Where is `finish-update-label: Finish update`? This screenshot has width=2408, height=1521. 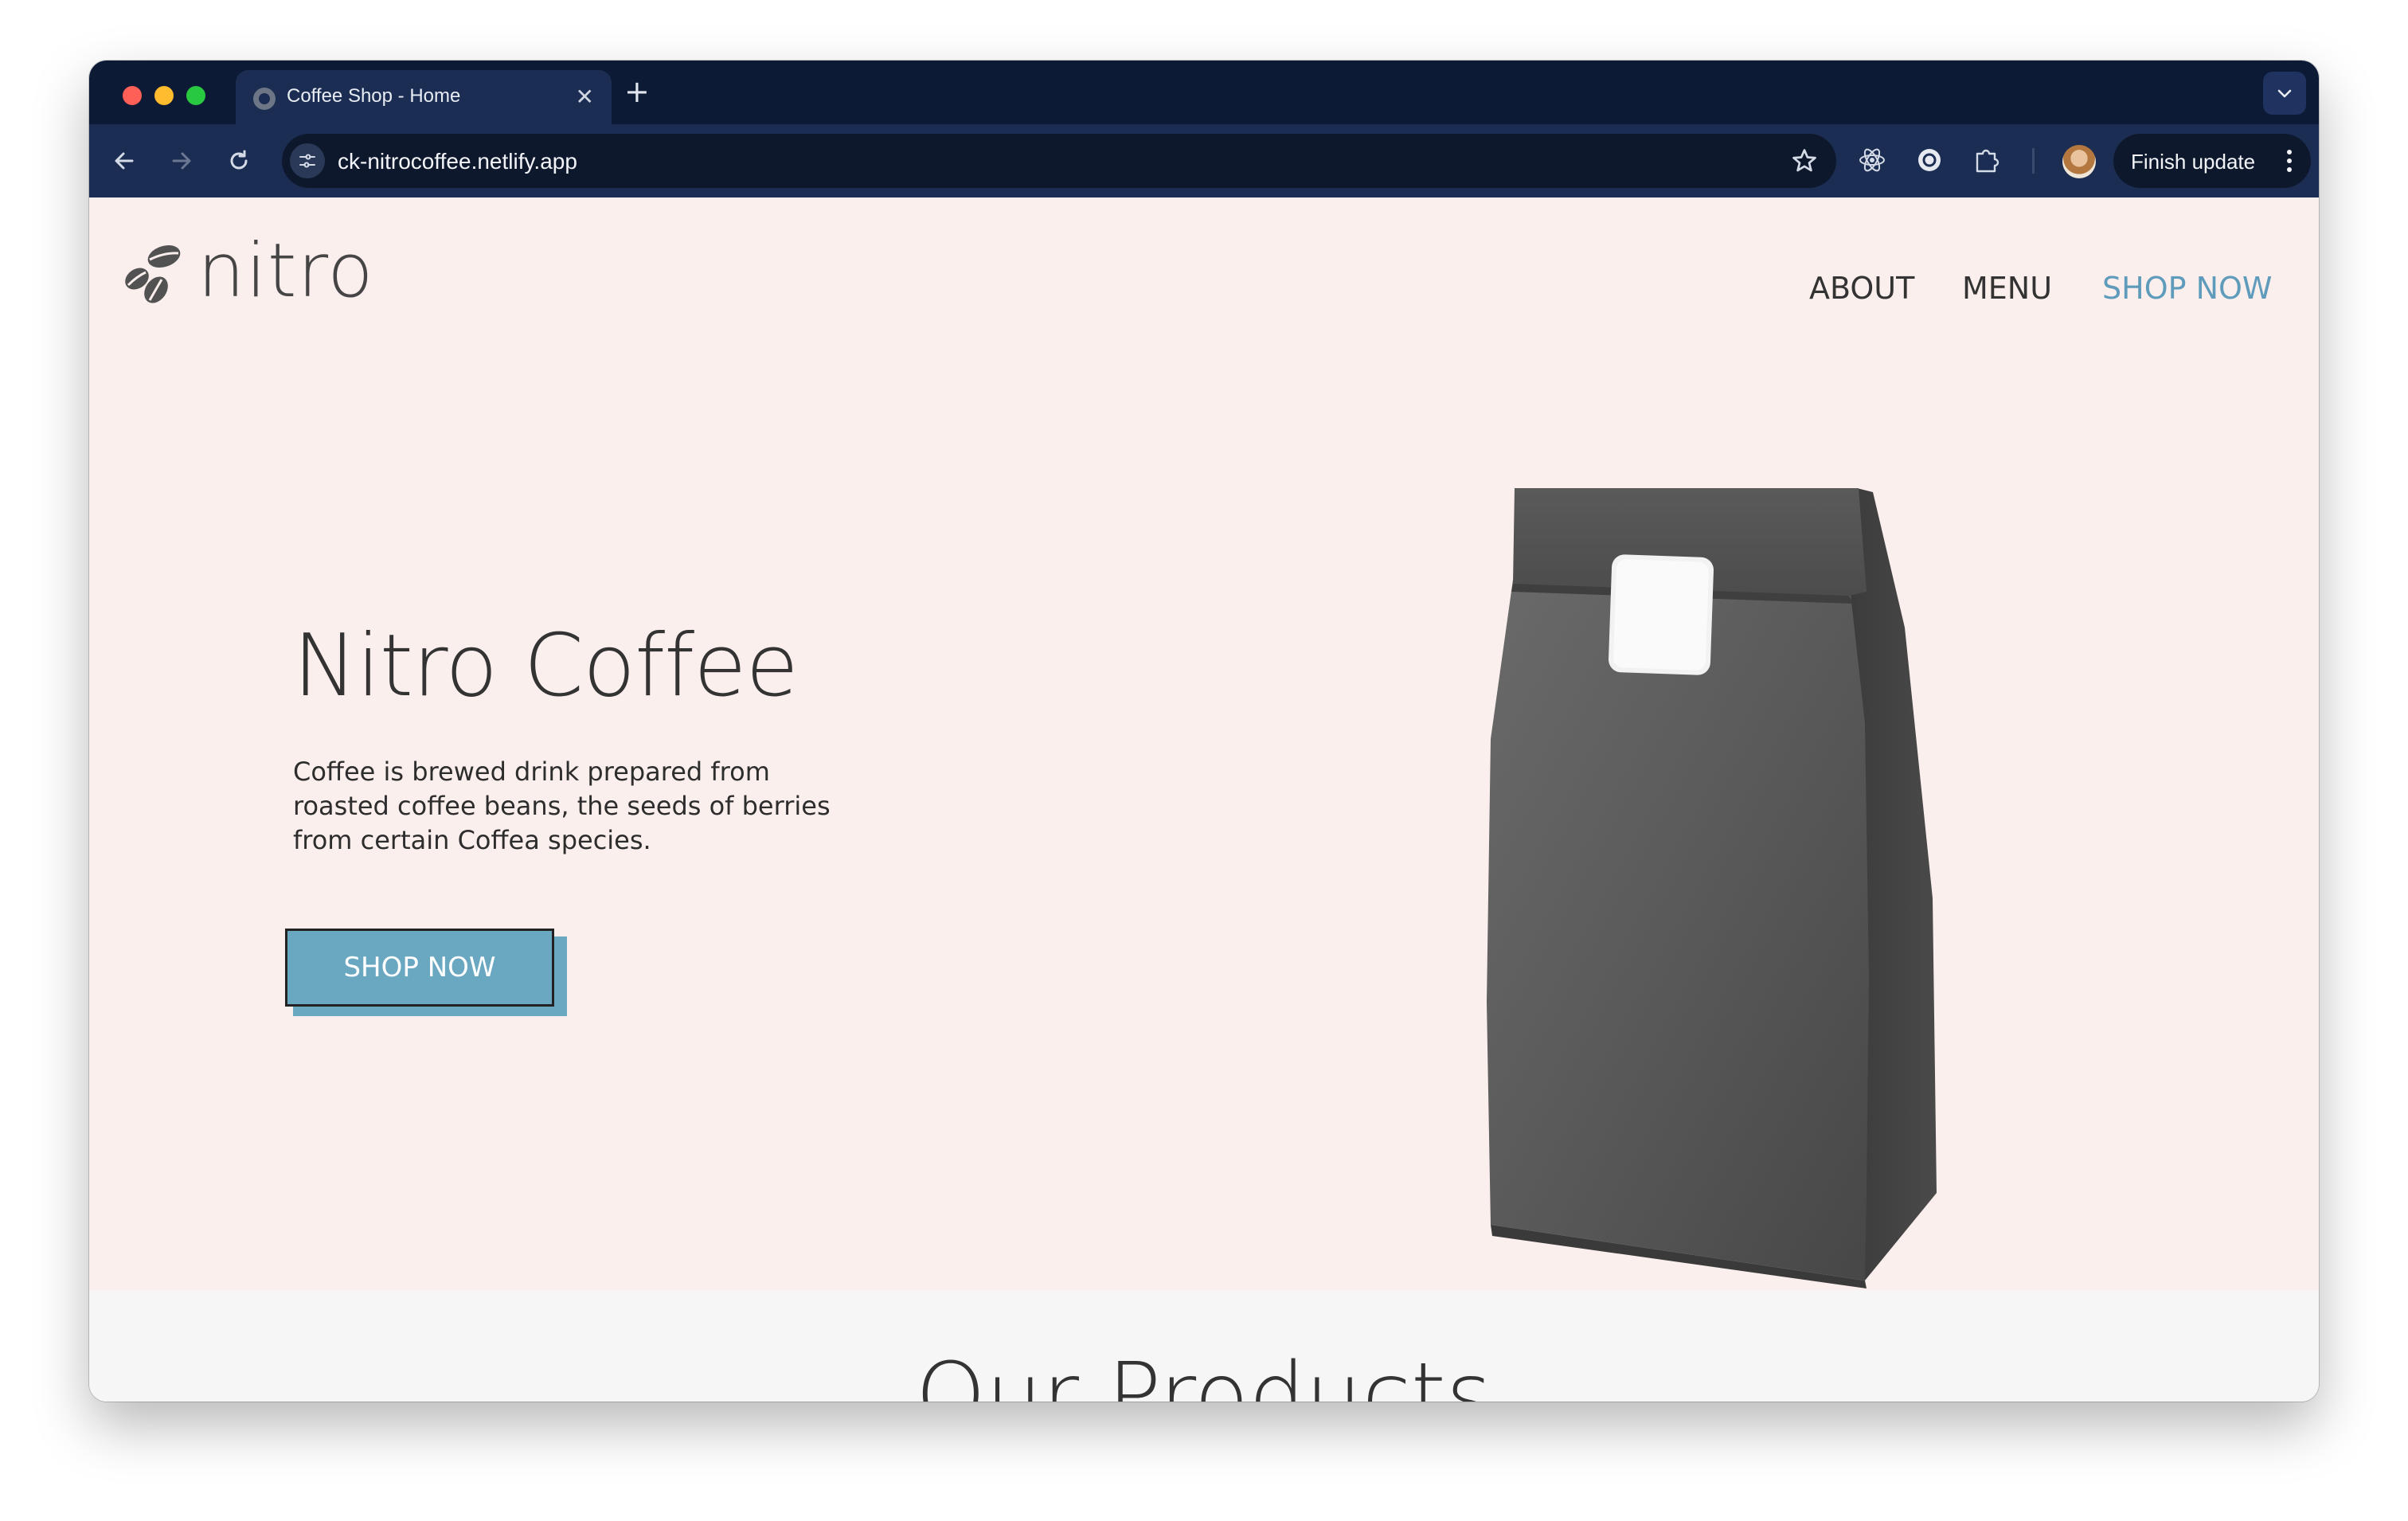 finish-update-label: Finish update is located at coordinates (2193, 162).